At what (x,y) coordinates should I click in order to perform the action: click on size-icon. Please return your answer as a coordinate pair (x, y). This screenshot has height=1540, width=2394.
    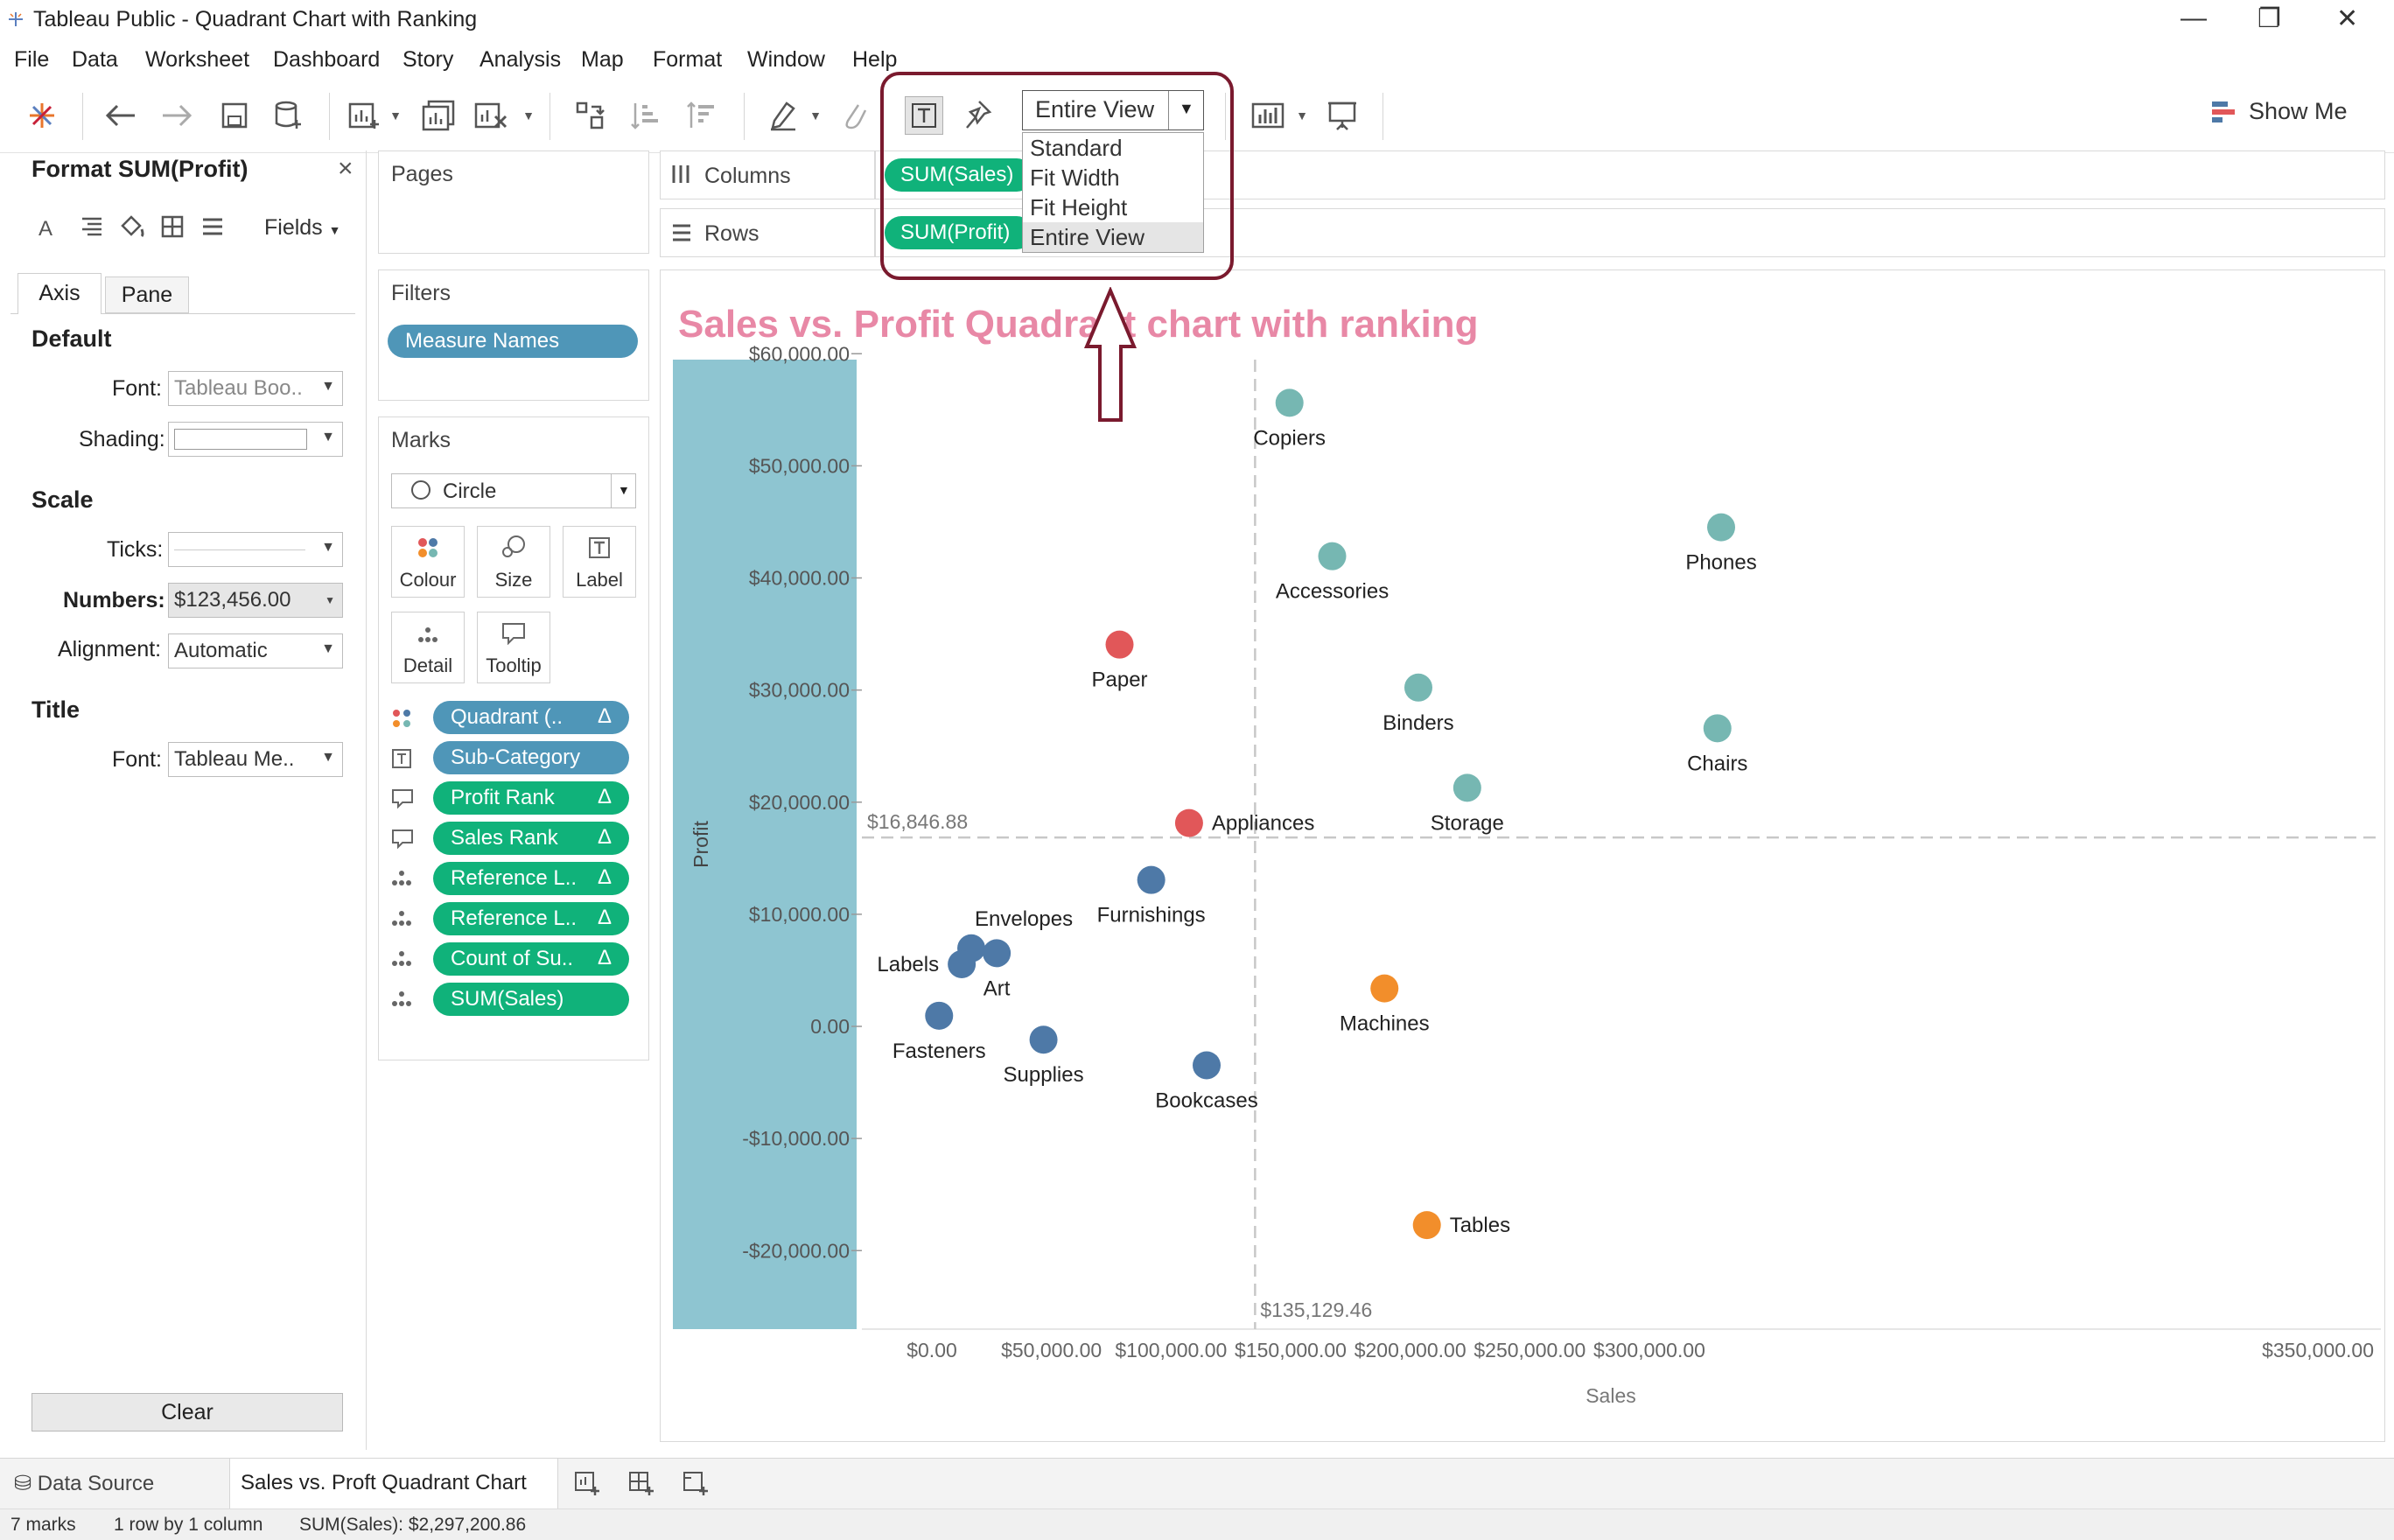
    Looking at the image, I should click on (513, 550).